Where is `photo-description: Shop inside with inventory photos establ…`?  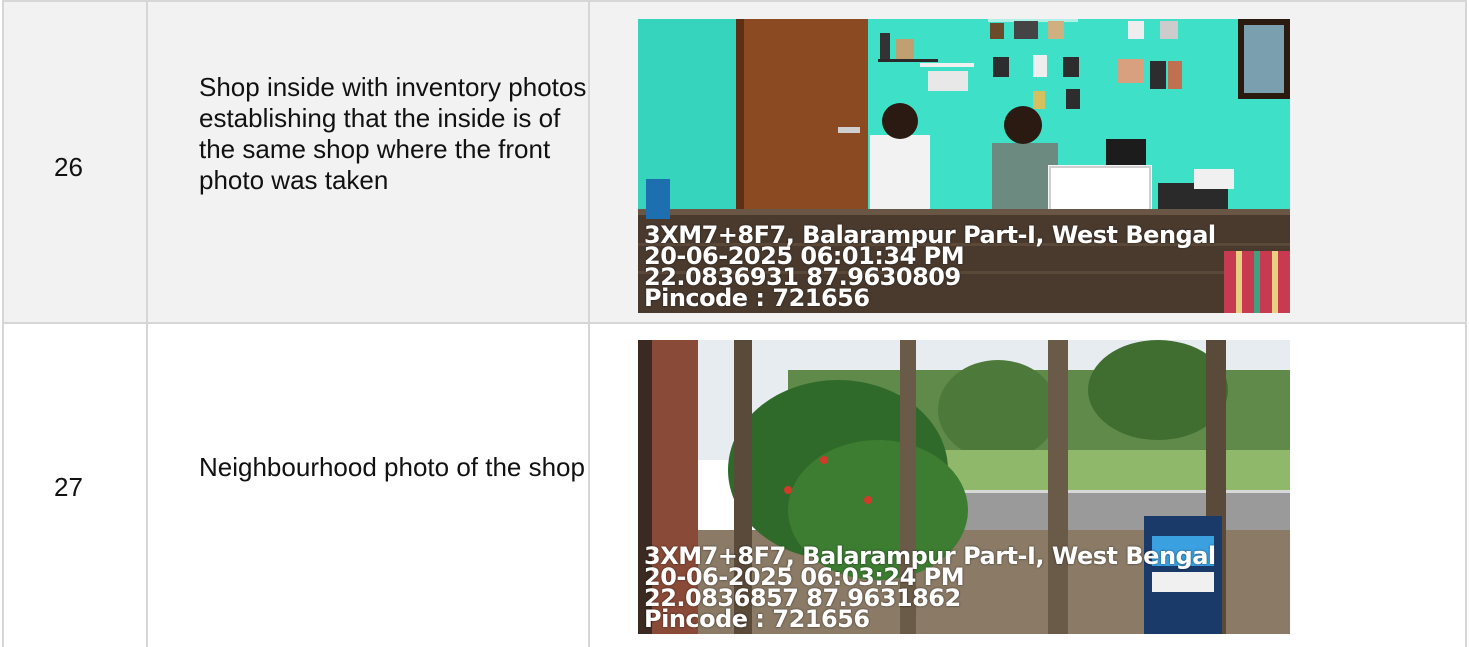 photo-description: Shop inside with inventory photos establ… is located at coordinates (393, 133).